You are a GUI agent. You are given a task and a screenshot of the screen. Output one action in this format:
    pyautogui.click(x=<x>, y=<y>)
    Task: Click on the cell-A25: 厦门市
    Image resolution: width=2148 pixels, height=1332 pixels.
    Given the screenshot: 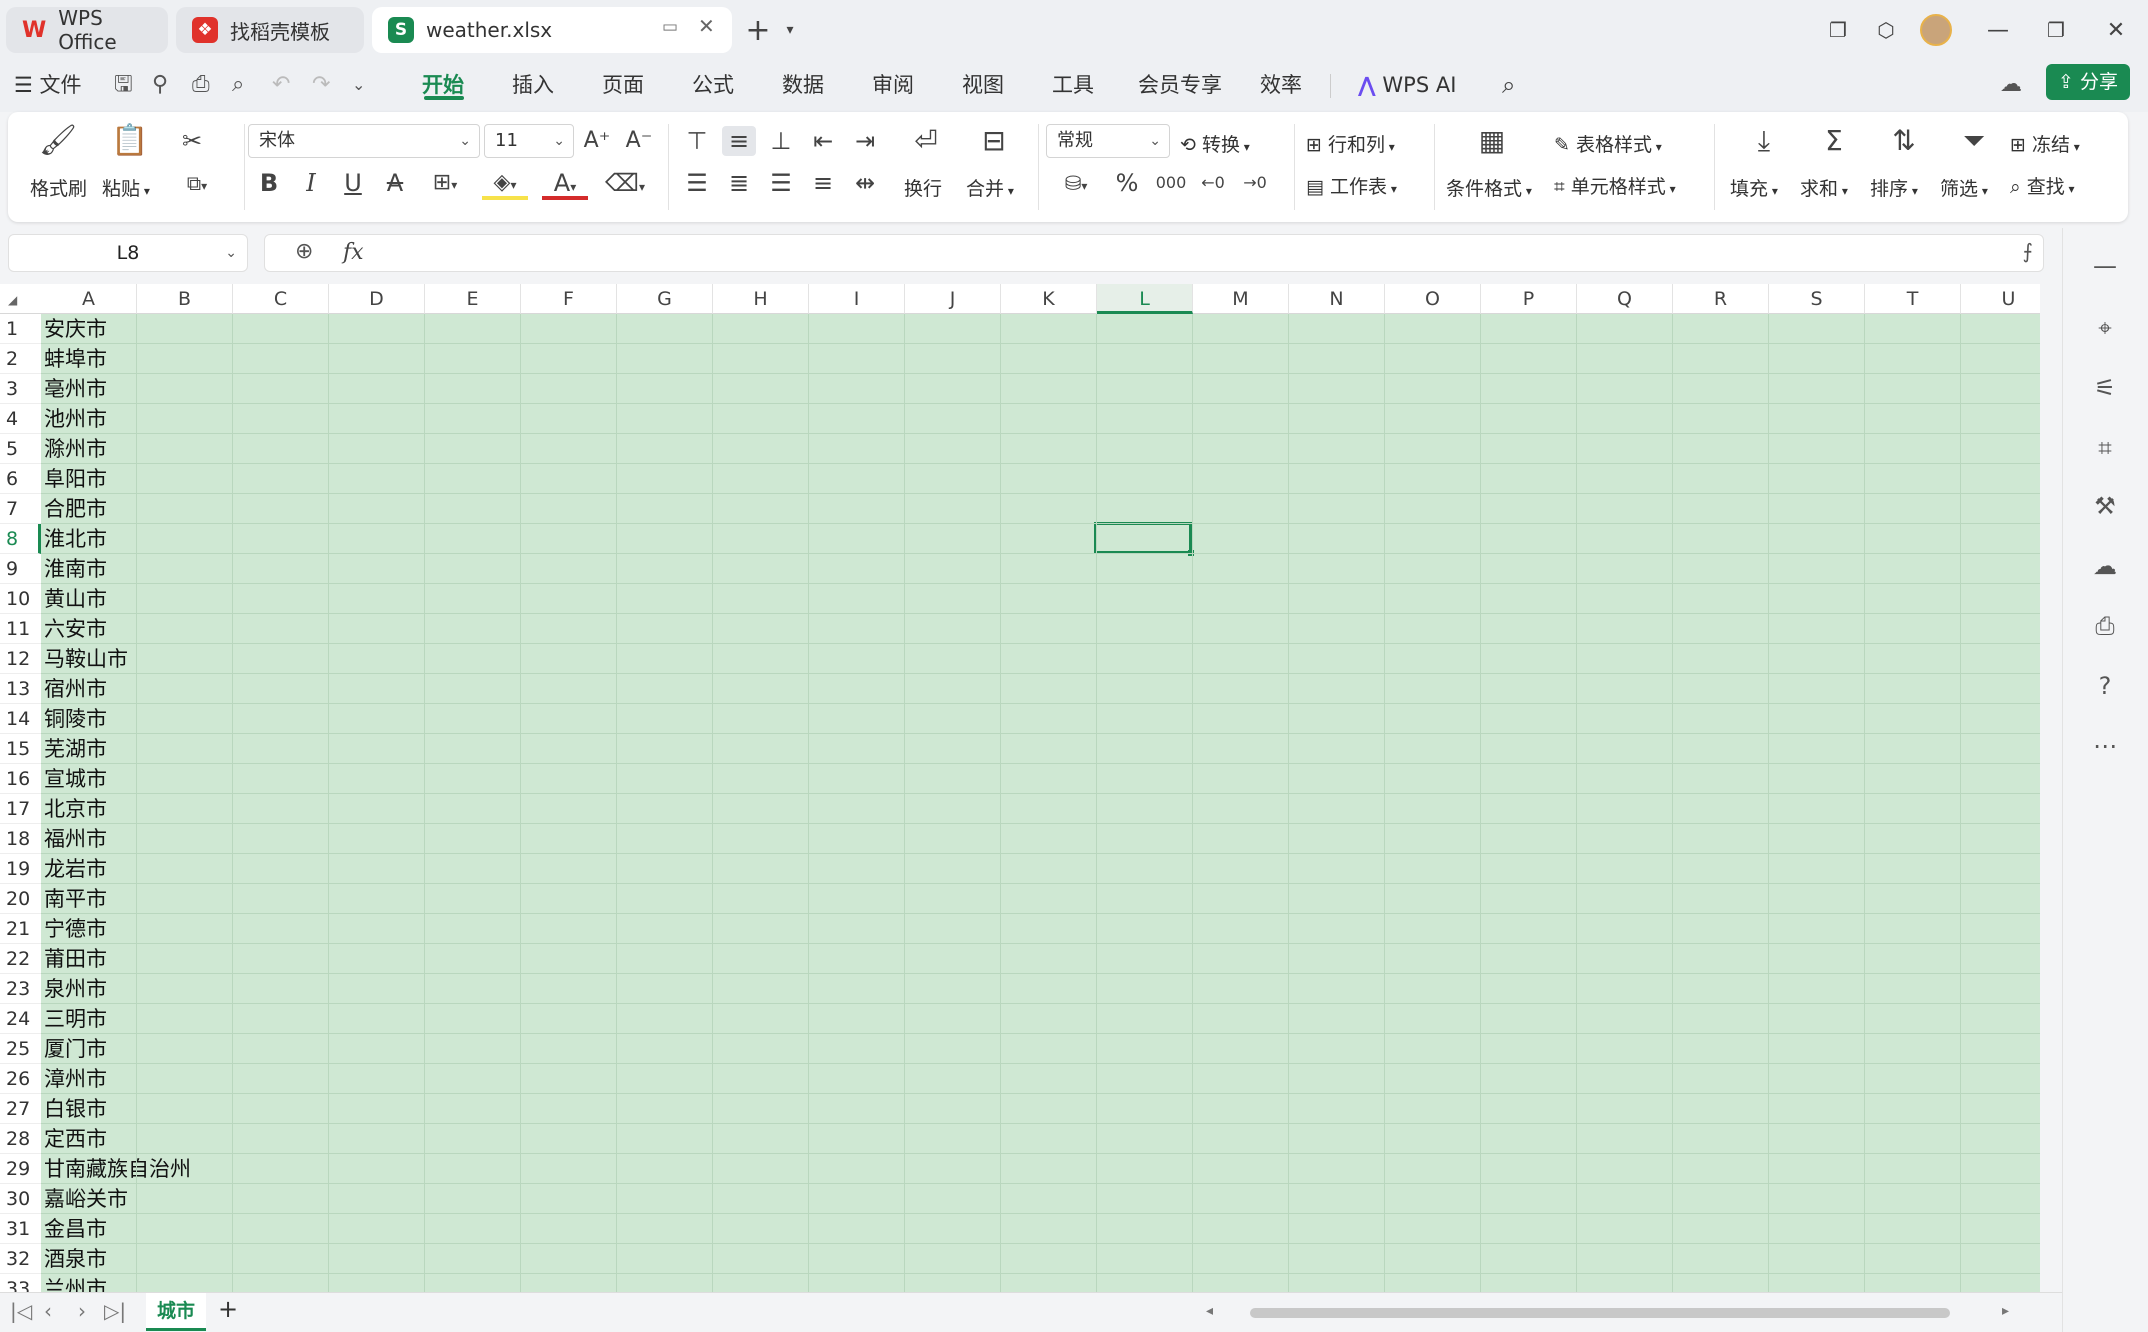 What is the action you would take?
    pyautogui.click(x=75, y=1049)
    